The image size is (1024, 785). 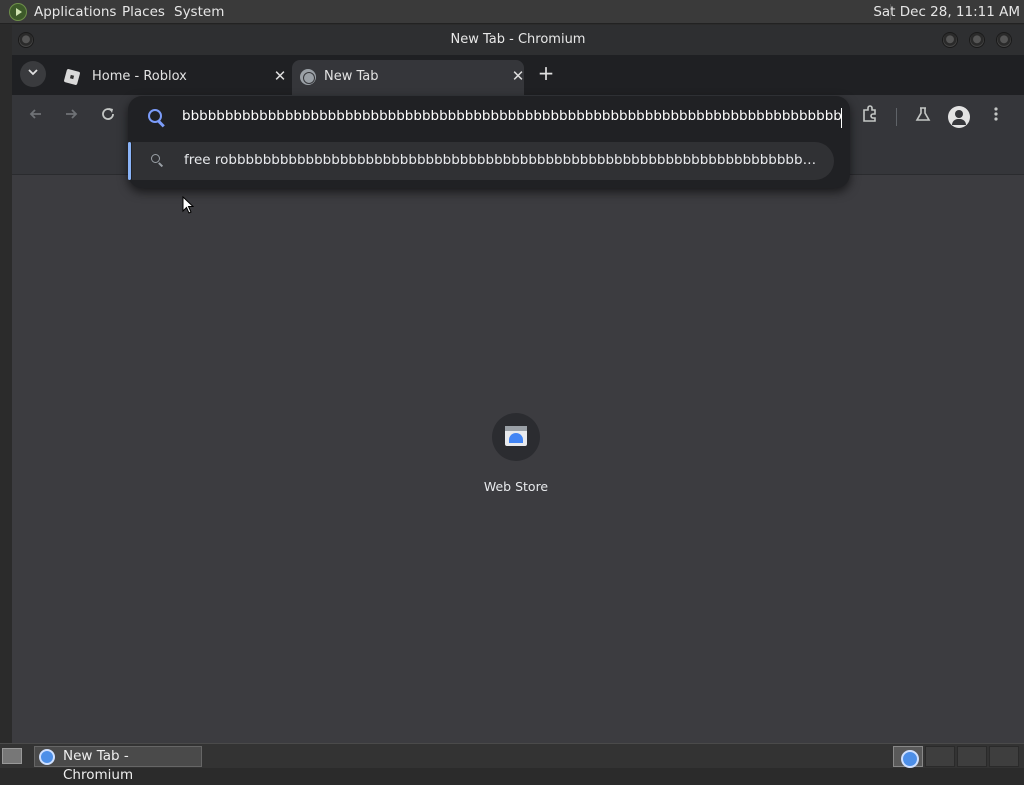 I want to click on show-desktop-icon, so click(x=12, y=756).